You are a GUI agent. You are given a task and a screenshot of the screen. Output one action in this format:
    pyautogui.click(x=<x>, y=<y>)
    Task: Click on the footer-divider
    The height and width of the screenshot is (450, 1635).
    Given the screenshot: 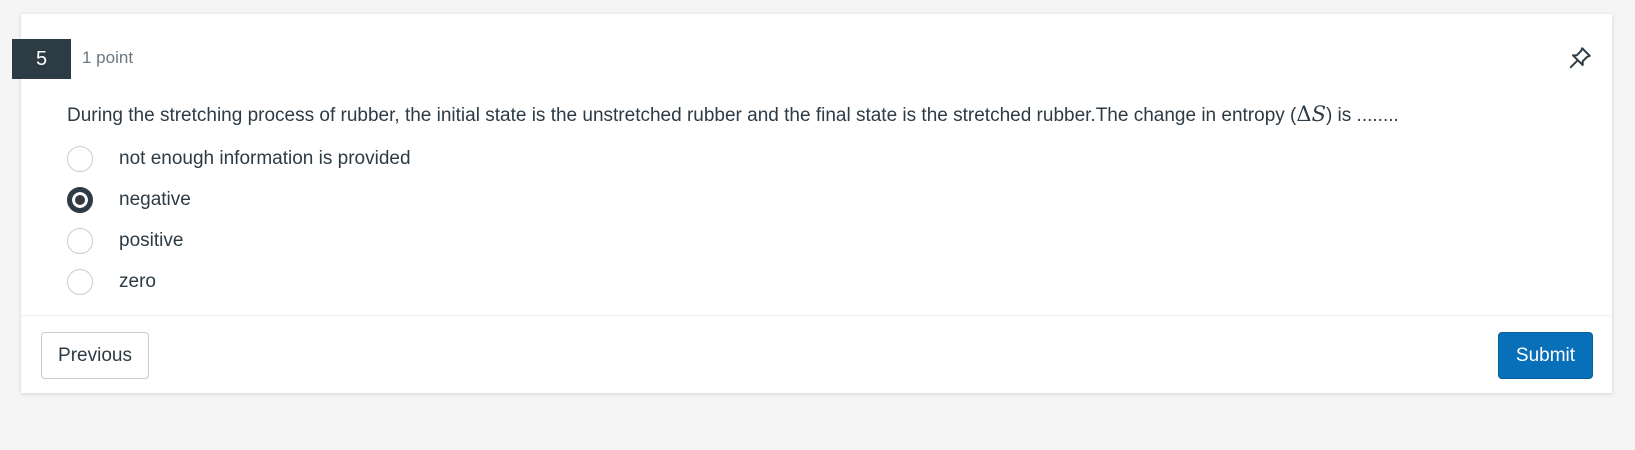 What is the action you would take?
    pyautogui.click(x=816, y=315)
    